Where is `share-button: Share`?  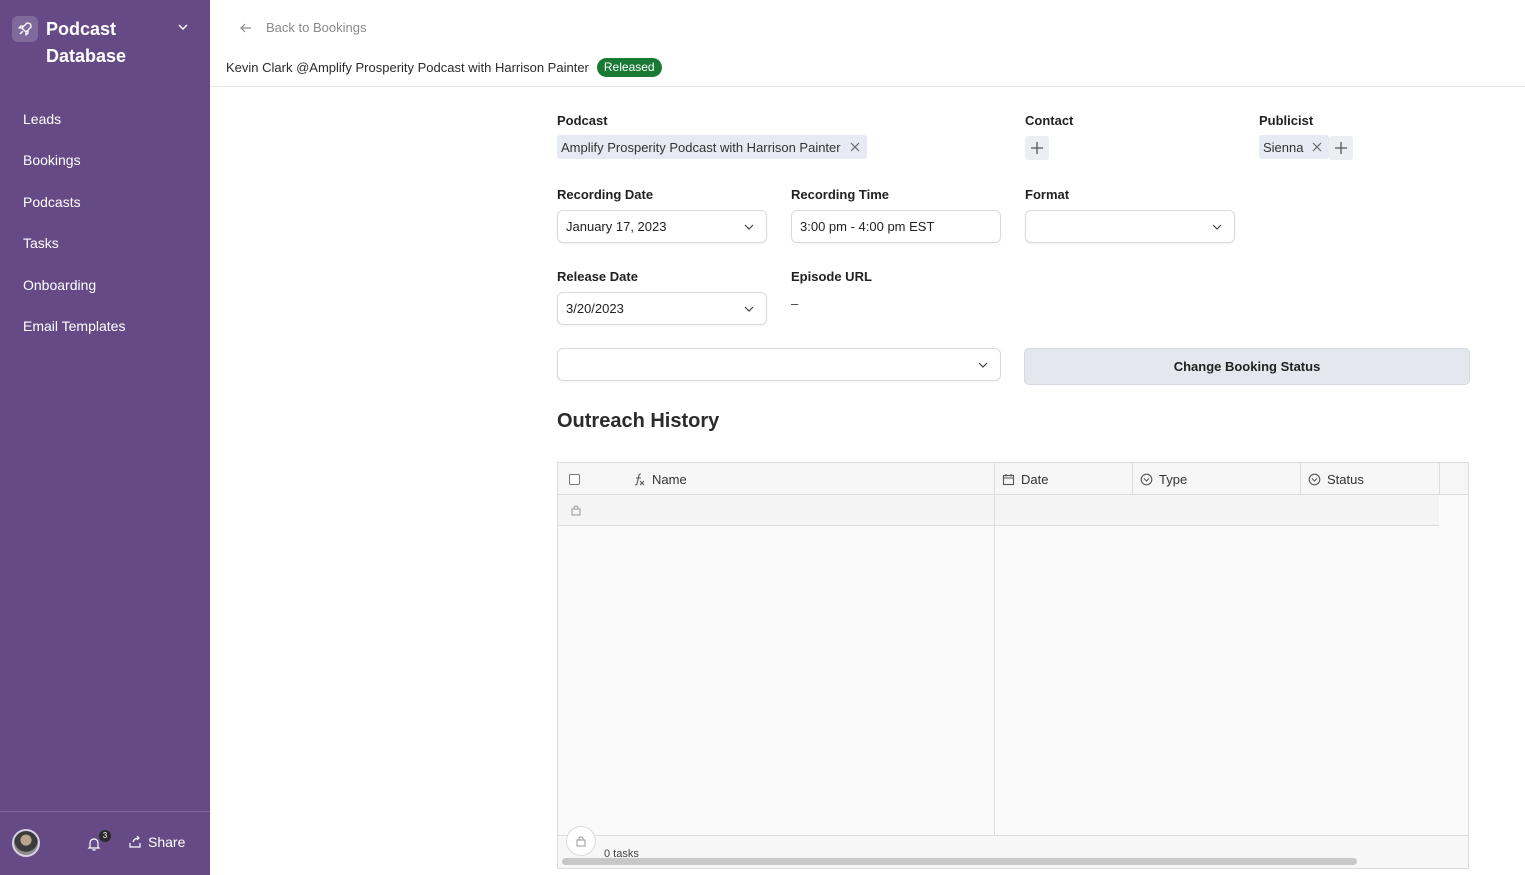 share-button: Share is located at coordinates (156, 842).